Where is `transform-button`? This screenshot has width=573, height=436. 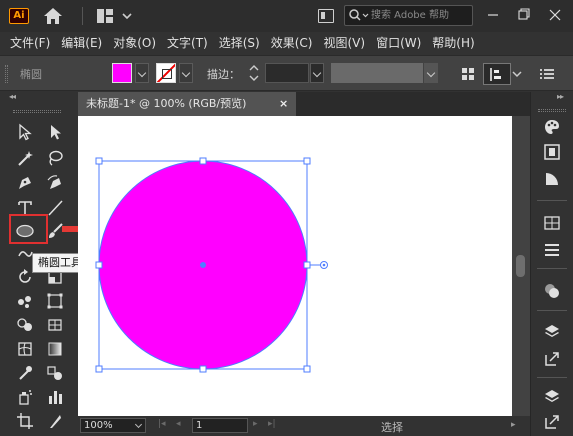 transform-button is located at coordinates (497, 74).